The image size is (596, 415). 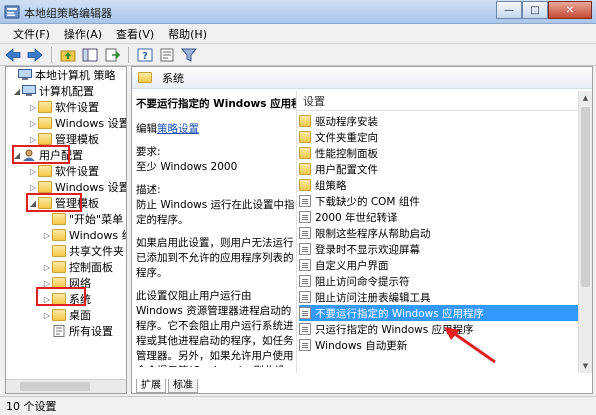 I want to click on tree-item-label: Windows 组件, so click(x=97, y=235).